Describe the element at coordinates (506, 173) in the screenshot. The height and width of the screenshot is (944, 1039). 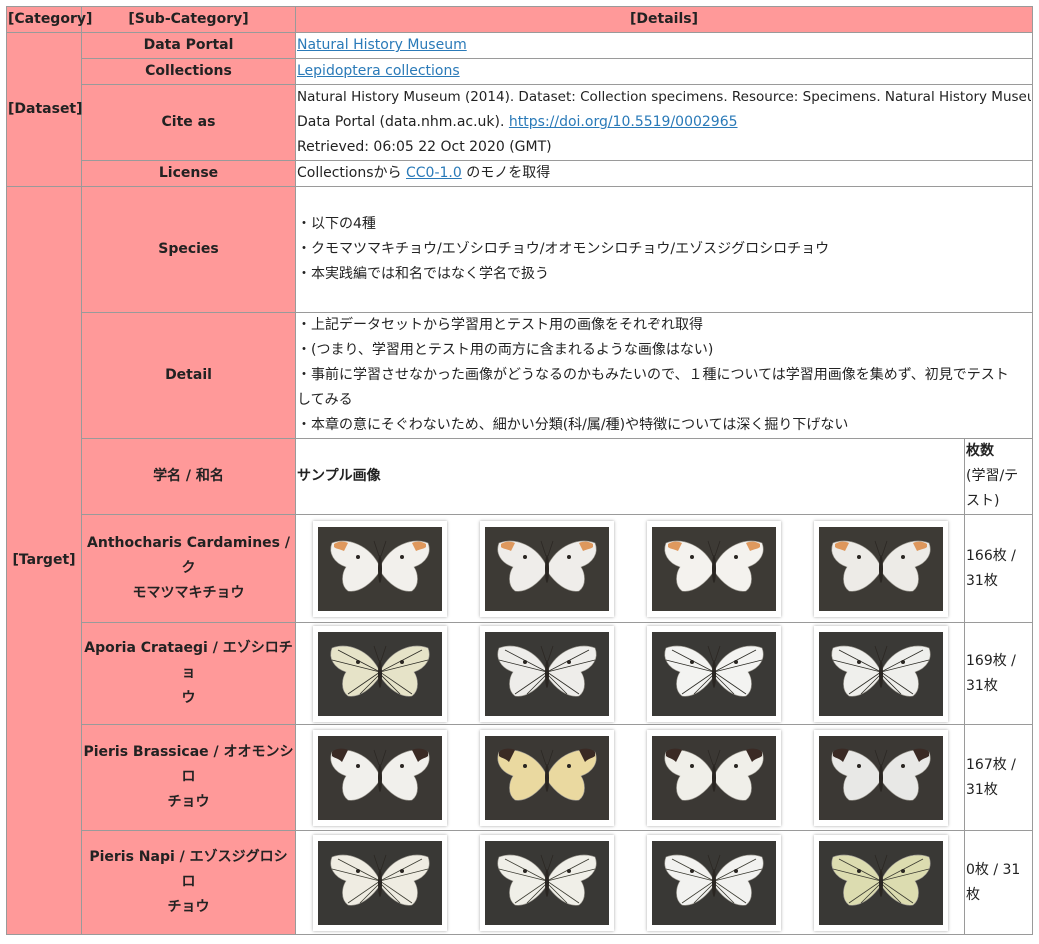
I see `license-suffix: のモノを取得` at that location.